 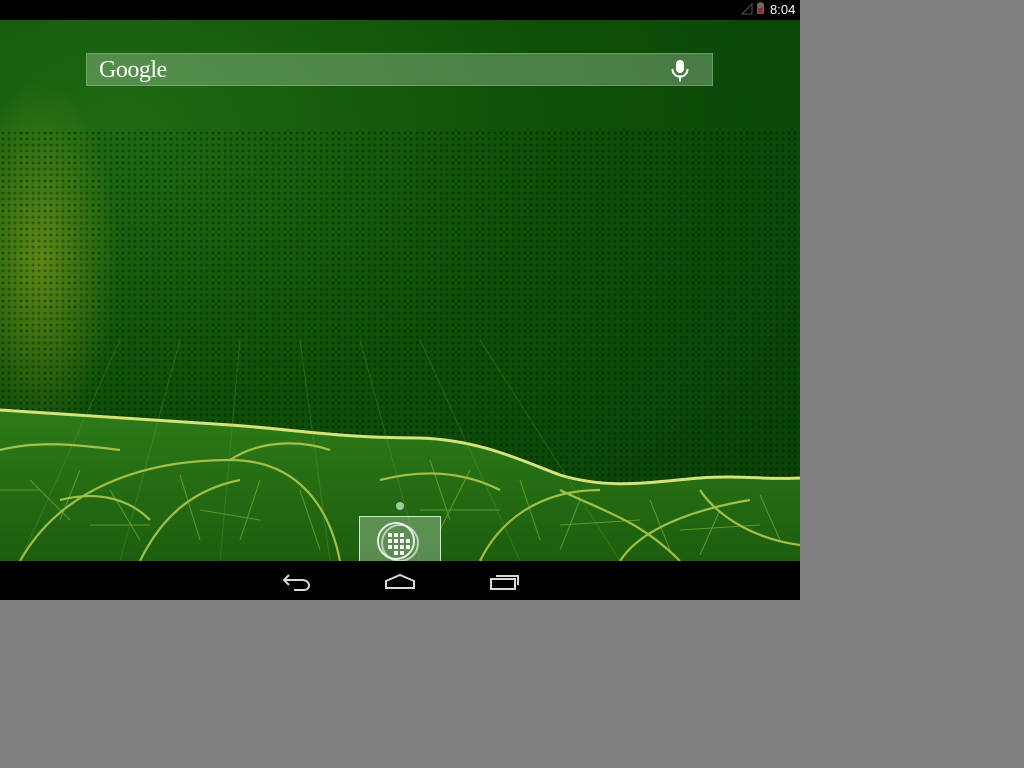 What do you see at coordinates (760, 8) in the screenshot?
I see `battery-icon` at bounding box center [760, 8].